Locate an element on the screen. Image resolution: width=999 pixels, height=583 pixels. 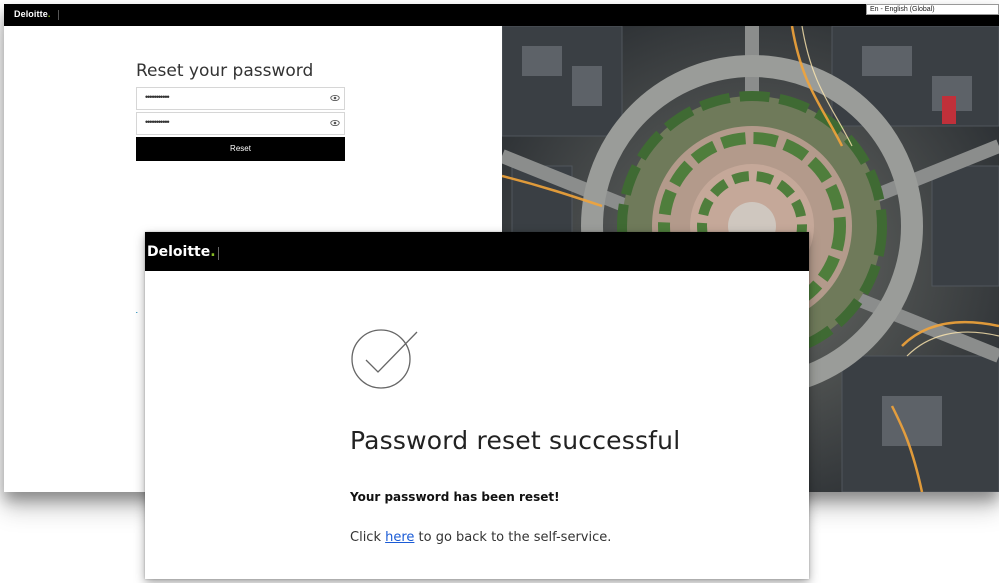
reset-button: Reset is located at coordinates (240, 149).